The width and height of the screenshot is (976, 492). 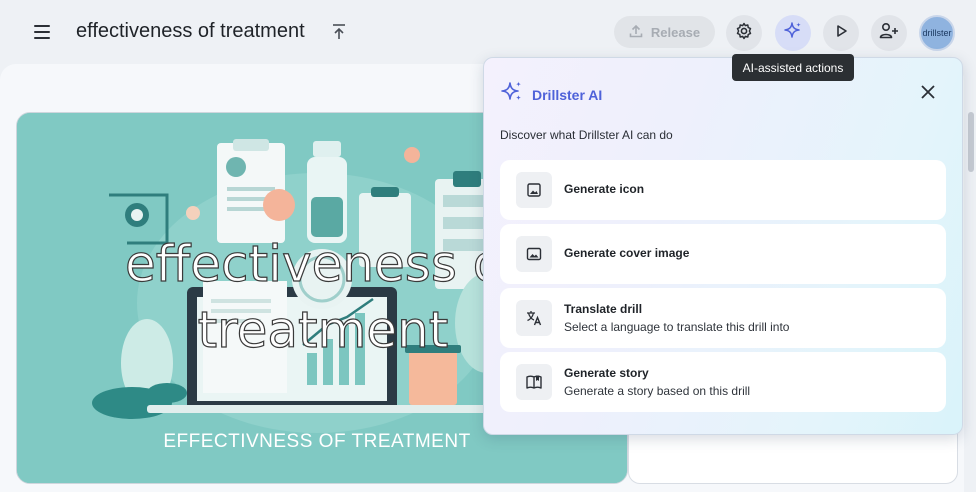 I want to click on ai-panel-subtitle: Discover what Drillster AI can do, so click(x=586, y=135).